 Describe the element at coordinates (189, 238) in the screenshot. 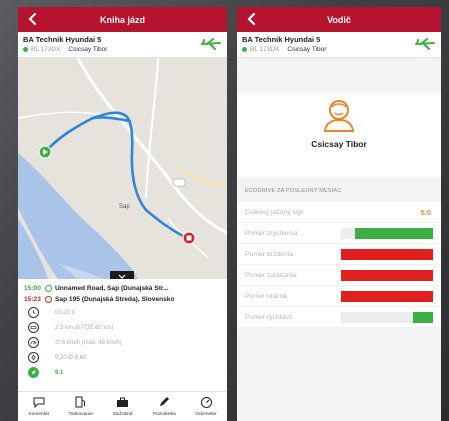

I see `end-marker-icon` at that location.